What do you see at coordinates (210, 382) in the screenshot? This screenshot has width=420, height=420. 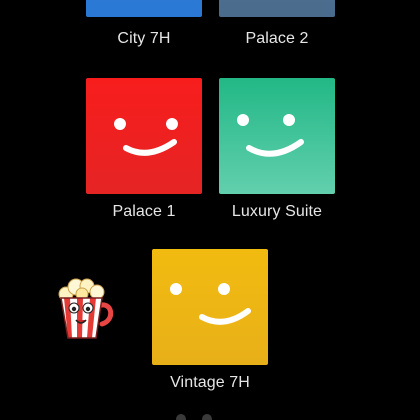 I see `profile-name: Vintage 7H` at bounding box center [210, 382].